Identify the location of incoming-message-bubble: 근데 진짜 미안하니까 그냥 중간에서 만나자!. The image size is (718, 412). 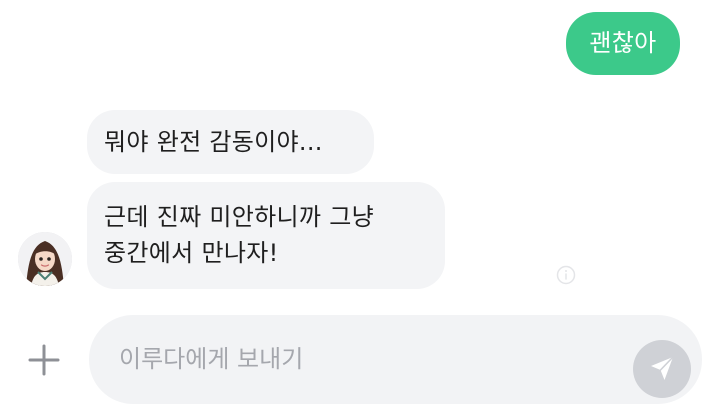
(266, 235).